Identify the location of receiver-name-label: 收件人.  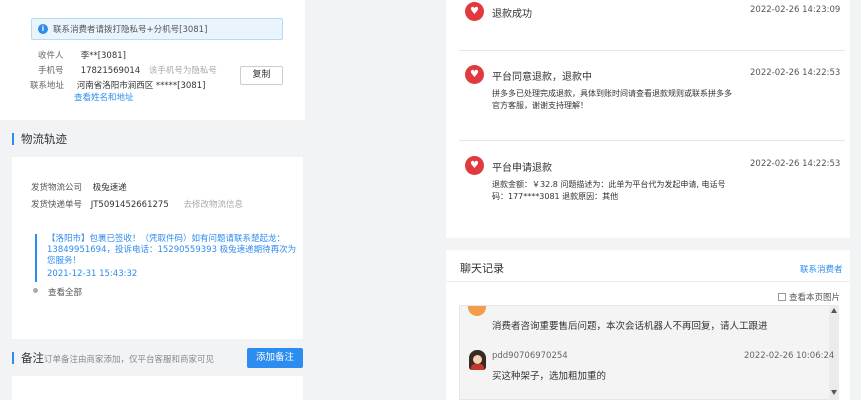
(51, 56).